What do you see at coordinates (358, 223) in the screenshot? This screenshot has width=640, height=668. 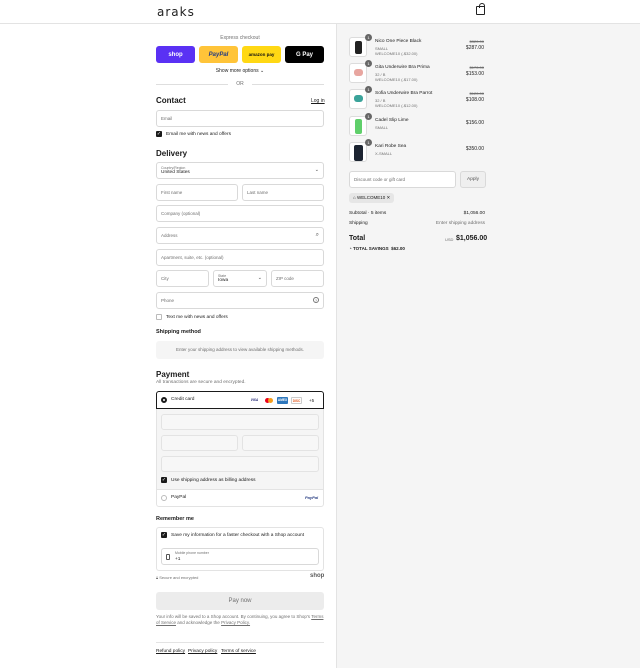 I see `shipping-label: Shipping` at bounding box center [358, 223].